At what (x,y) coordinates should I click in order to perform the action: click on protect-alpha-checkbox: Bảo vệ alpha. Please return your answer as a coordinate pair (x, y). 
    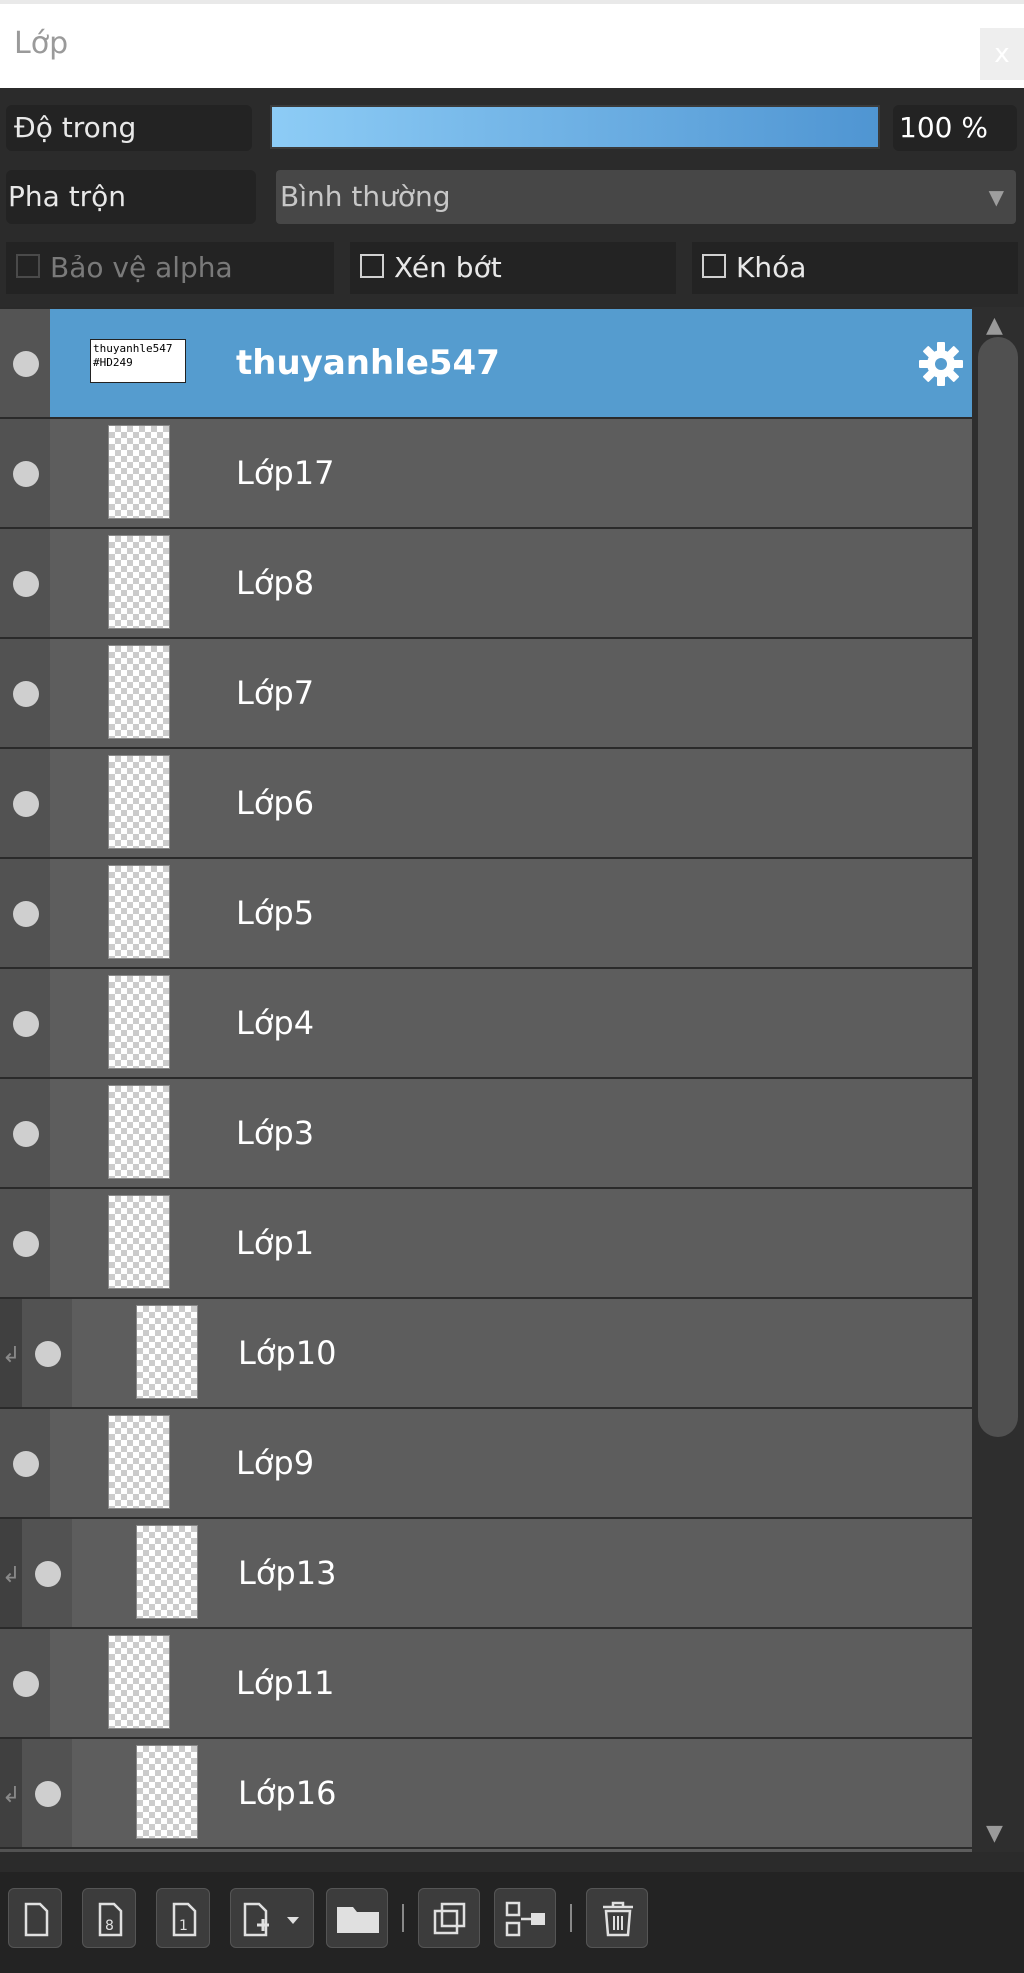
    Looking at the image, I should click on (170, 268).